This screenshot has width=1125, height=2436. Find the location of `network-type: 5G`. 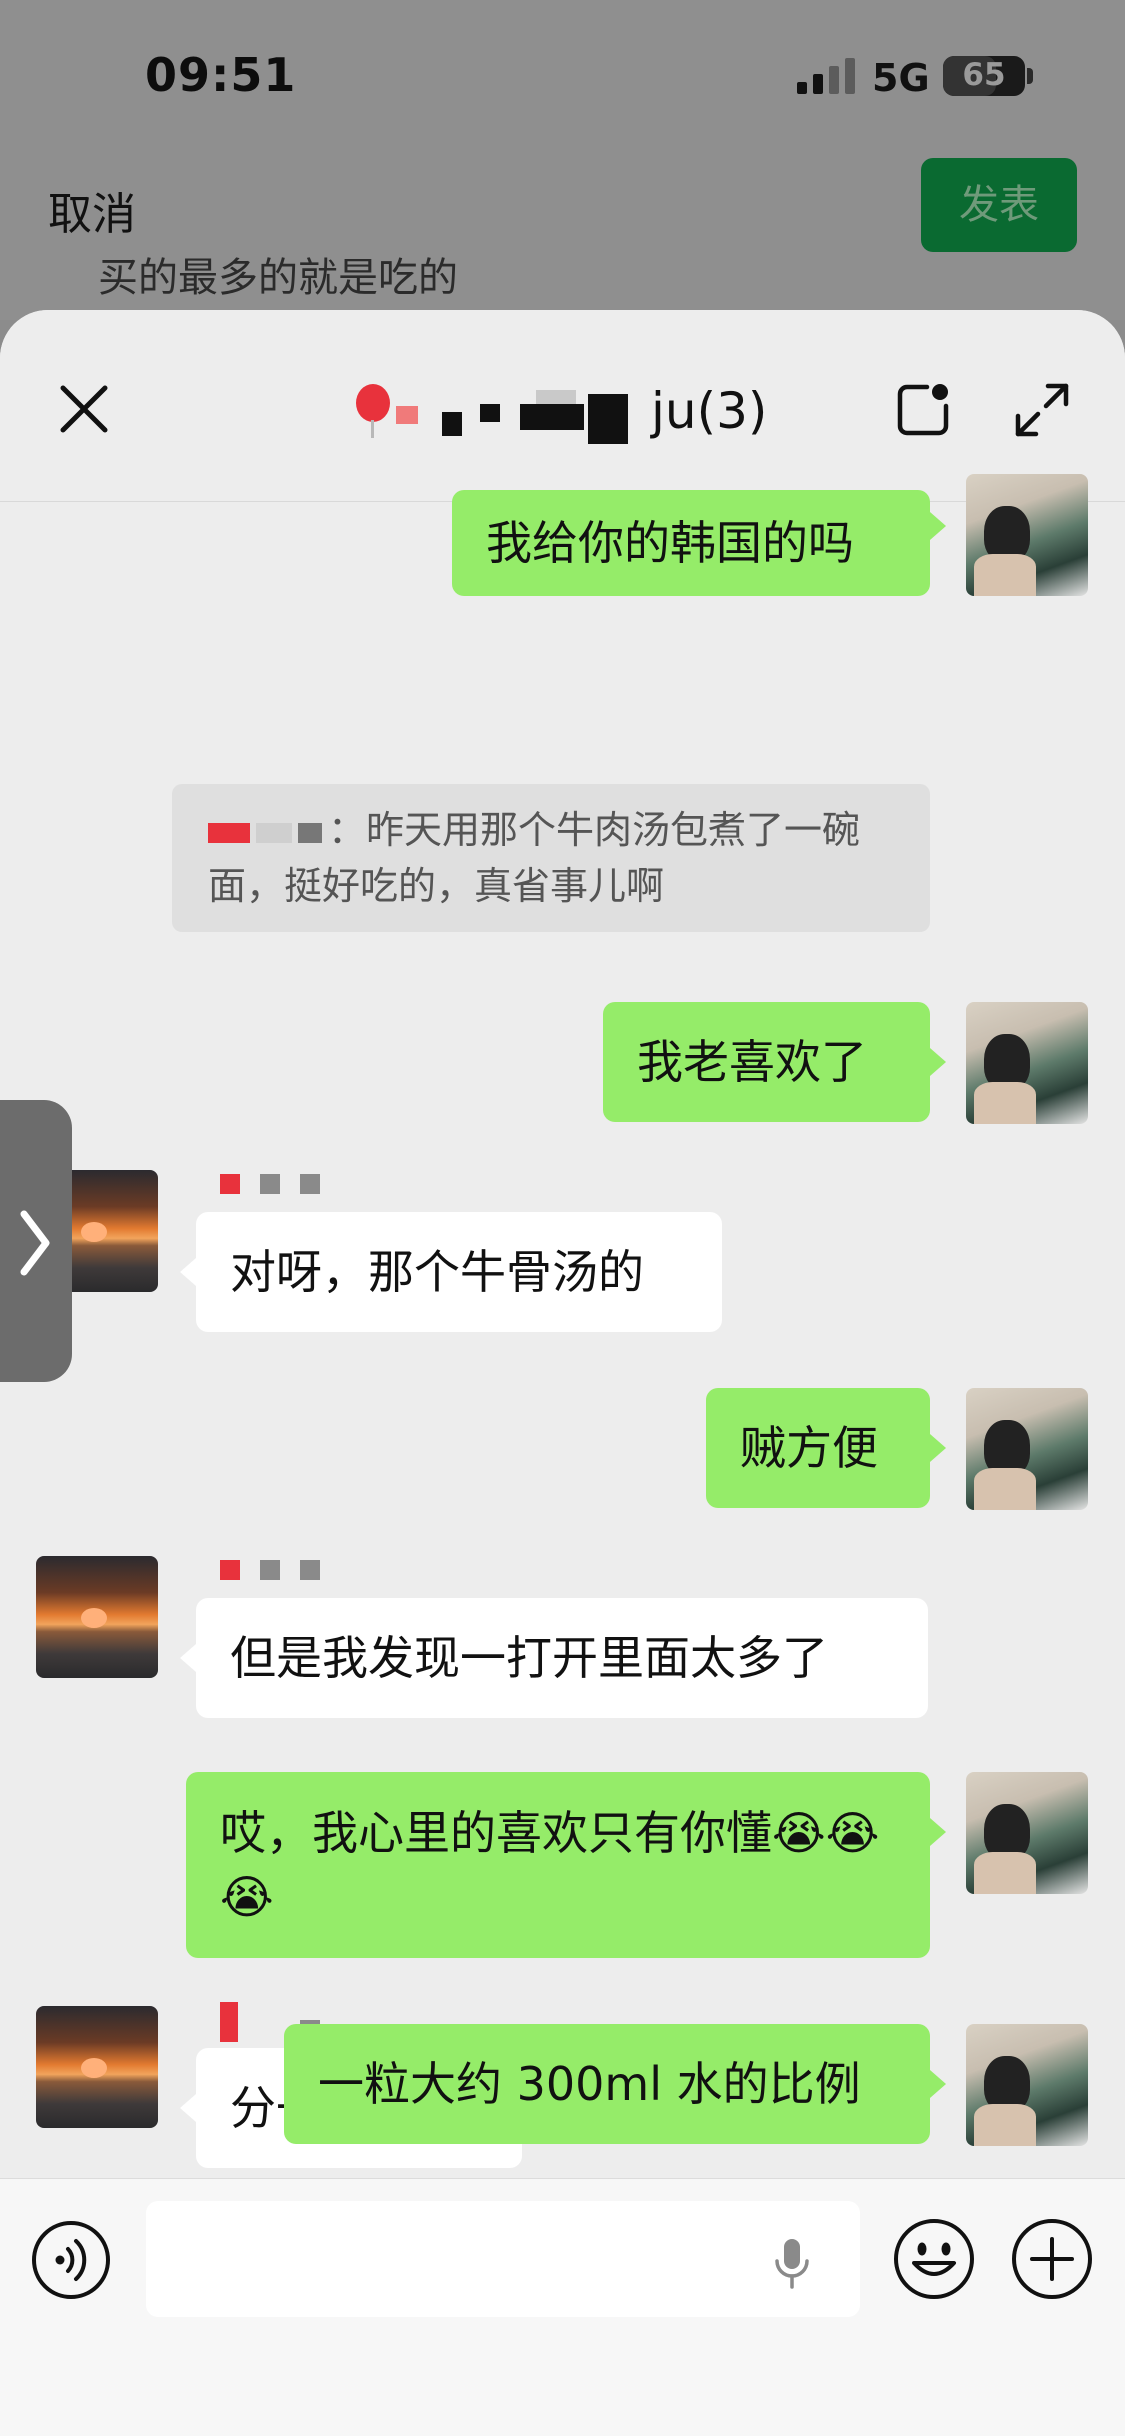

network-type: 5G is located at coordinates (901, 78).